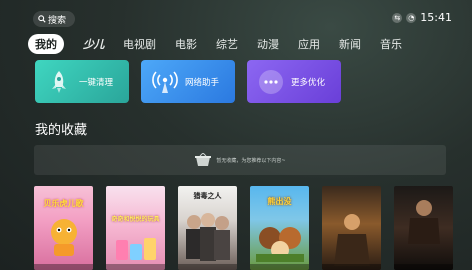 The image size is (472, 270). I want to click on favorites-title: 我的收藏, so click(61, 130).